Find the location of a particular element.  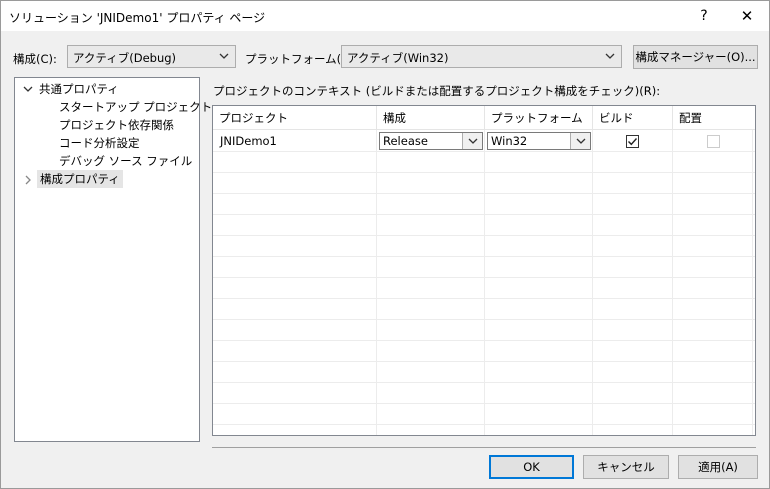

row-platform-value: Win32 is located at coordinates (509, 141).